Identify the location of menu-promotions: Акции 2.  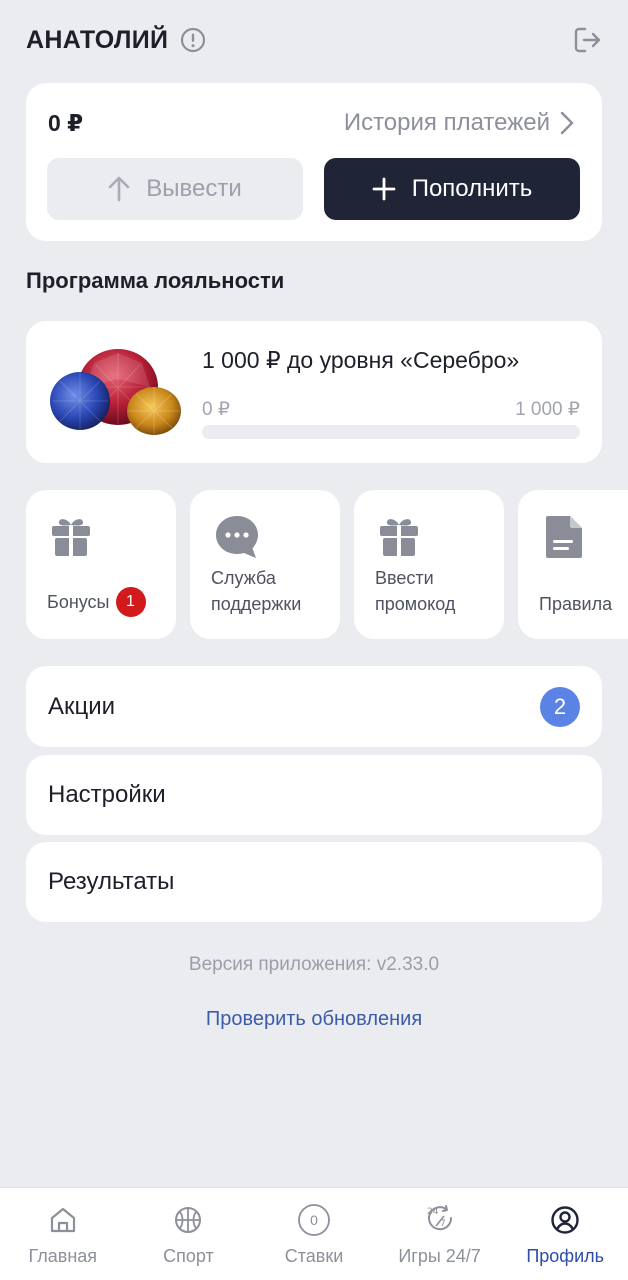
(314, 706).